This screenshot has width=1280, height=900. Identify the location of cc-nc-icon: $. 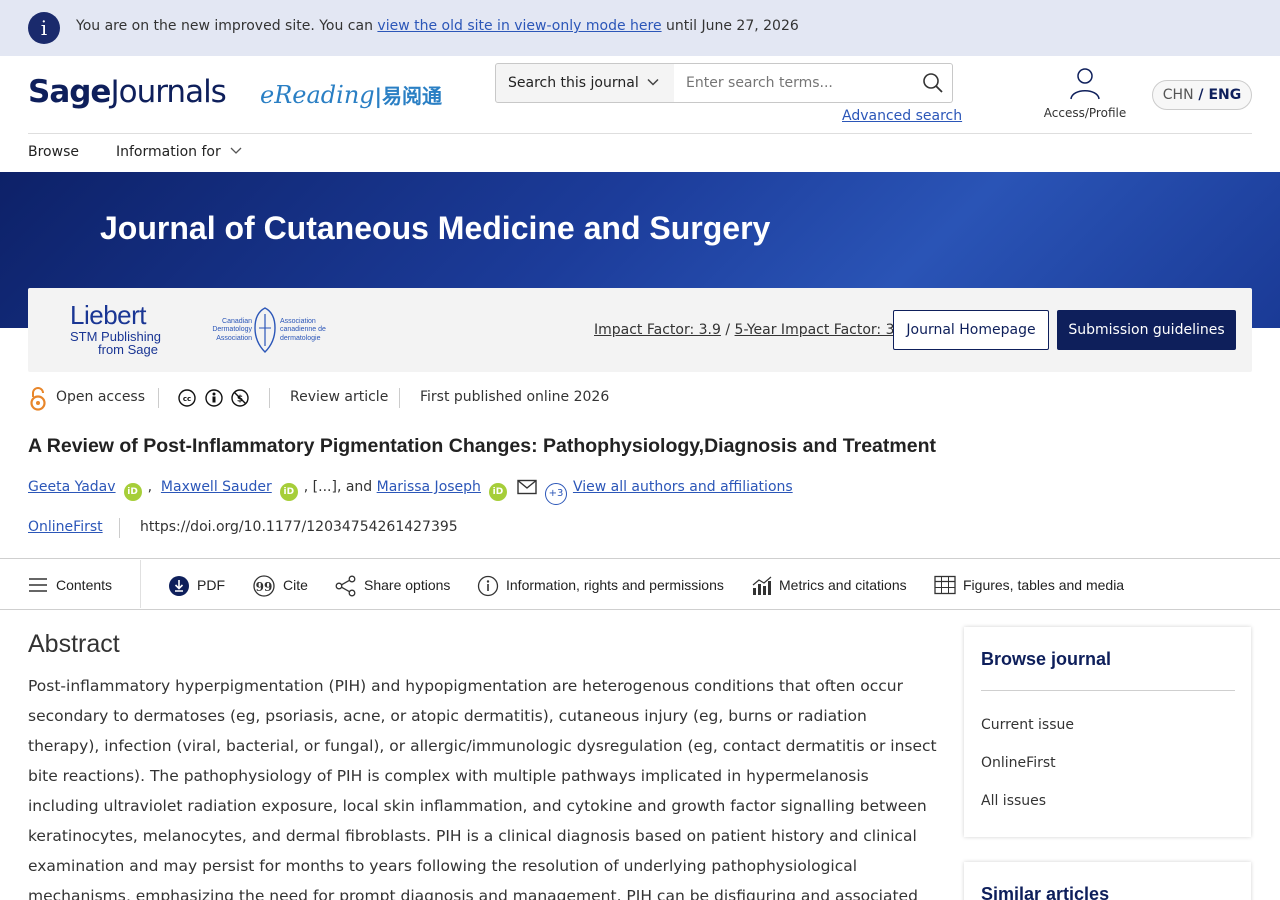
(240, 398).